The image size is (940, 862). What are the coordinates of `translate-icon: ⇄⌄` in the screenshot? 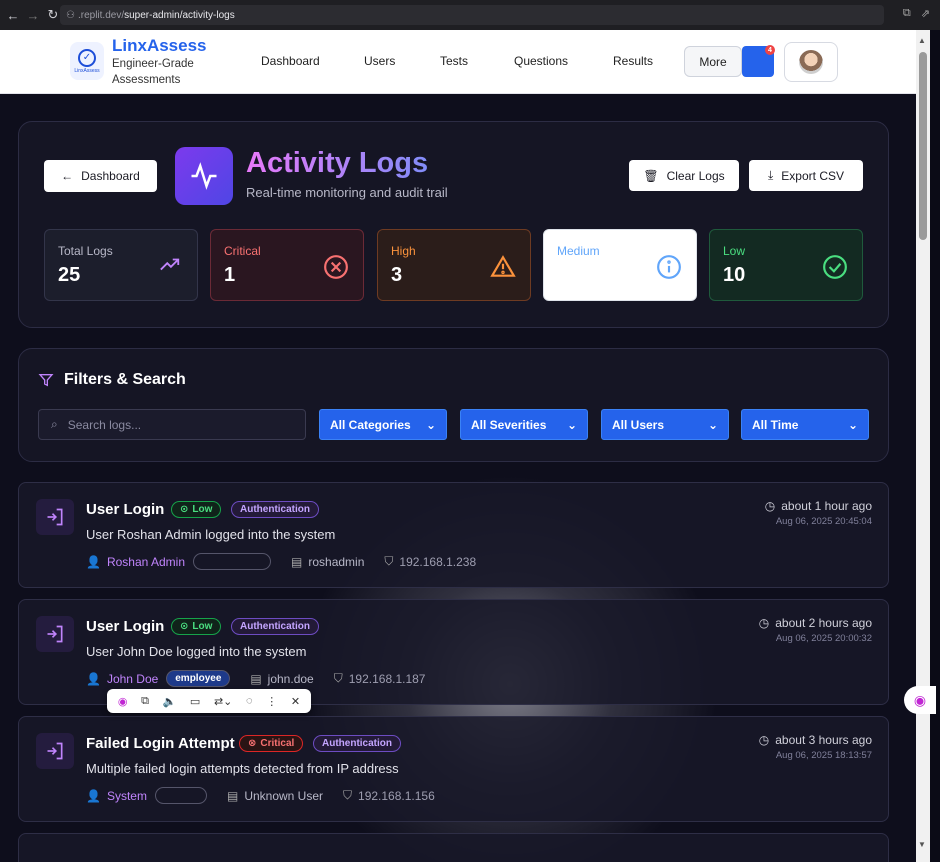 It's located at (223, 701).